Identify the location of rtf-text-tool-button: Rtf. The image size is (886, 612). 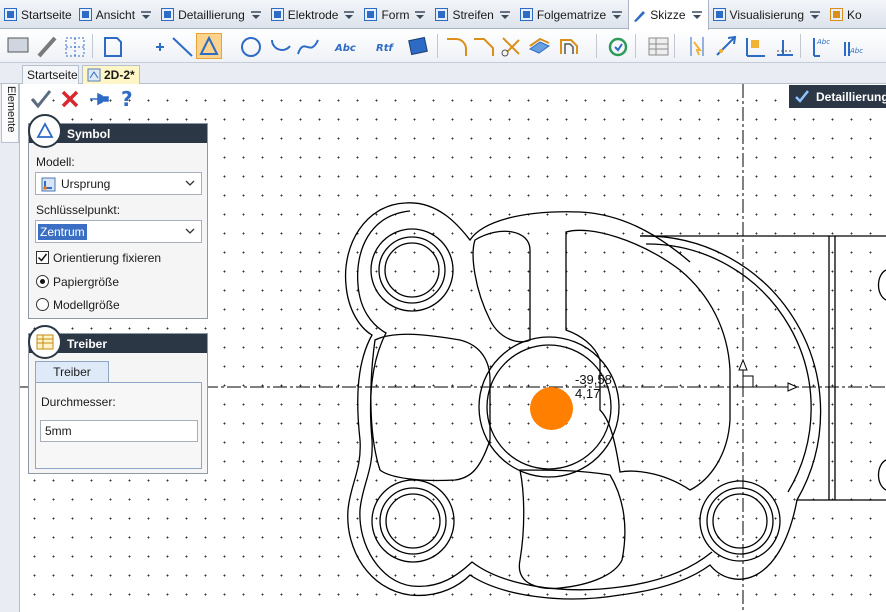
(387, 46).